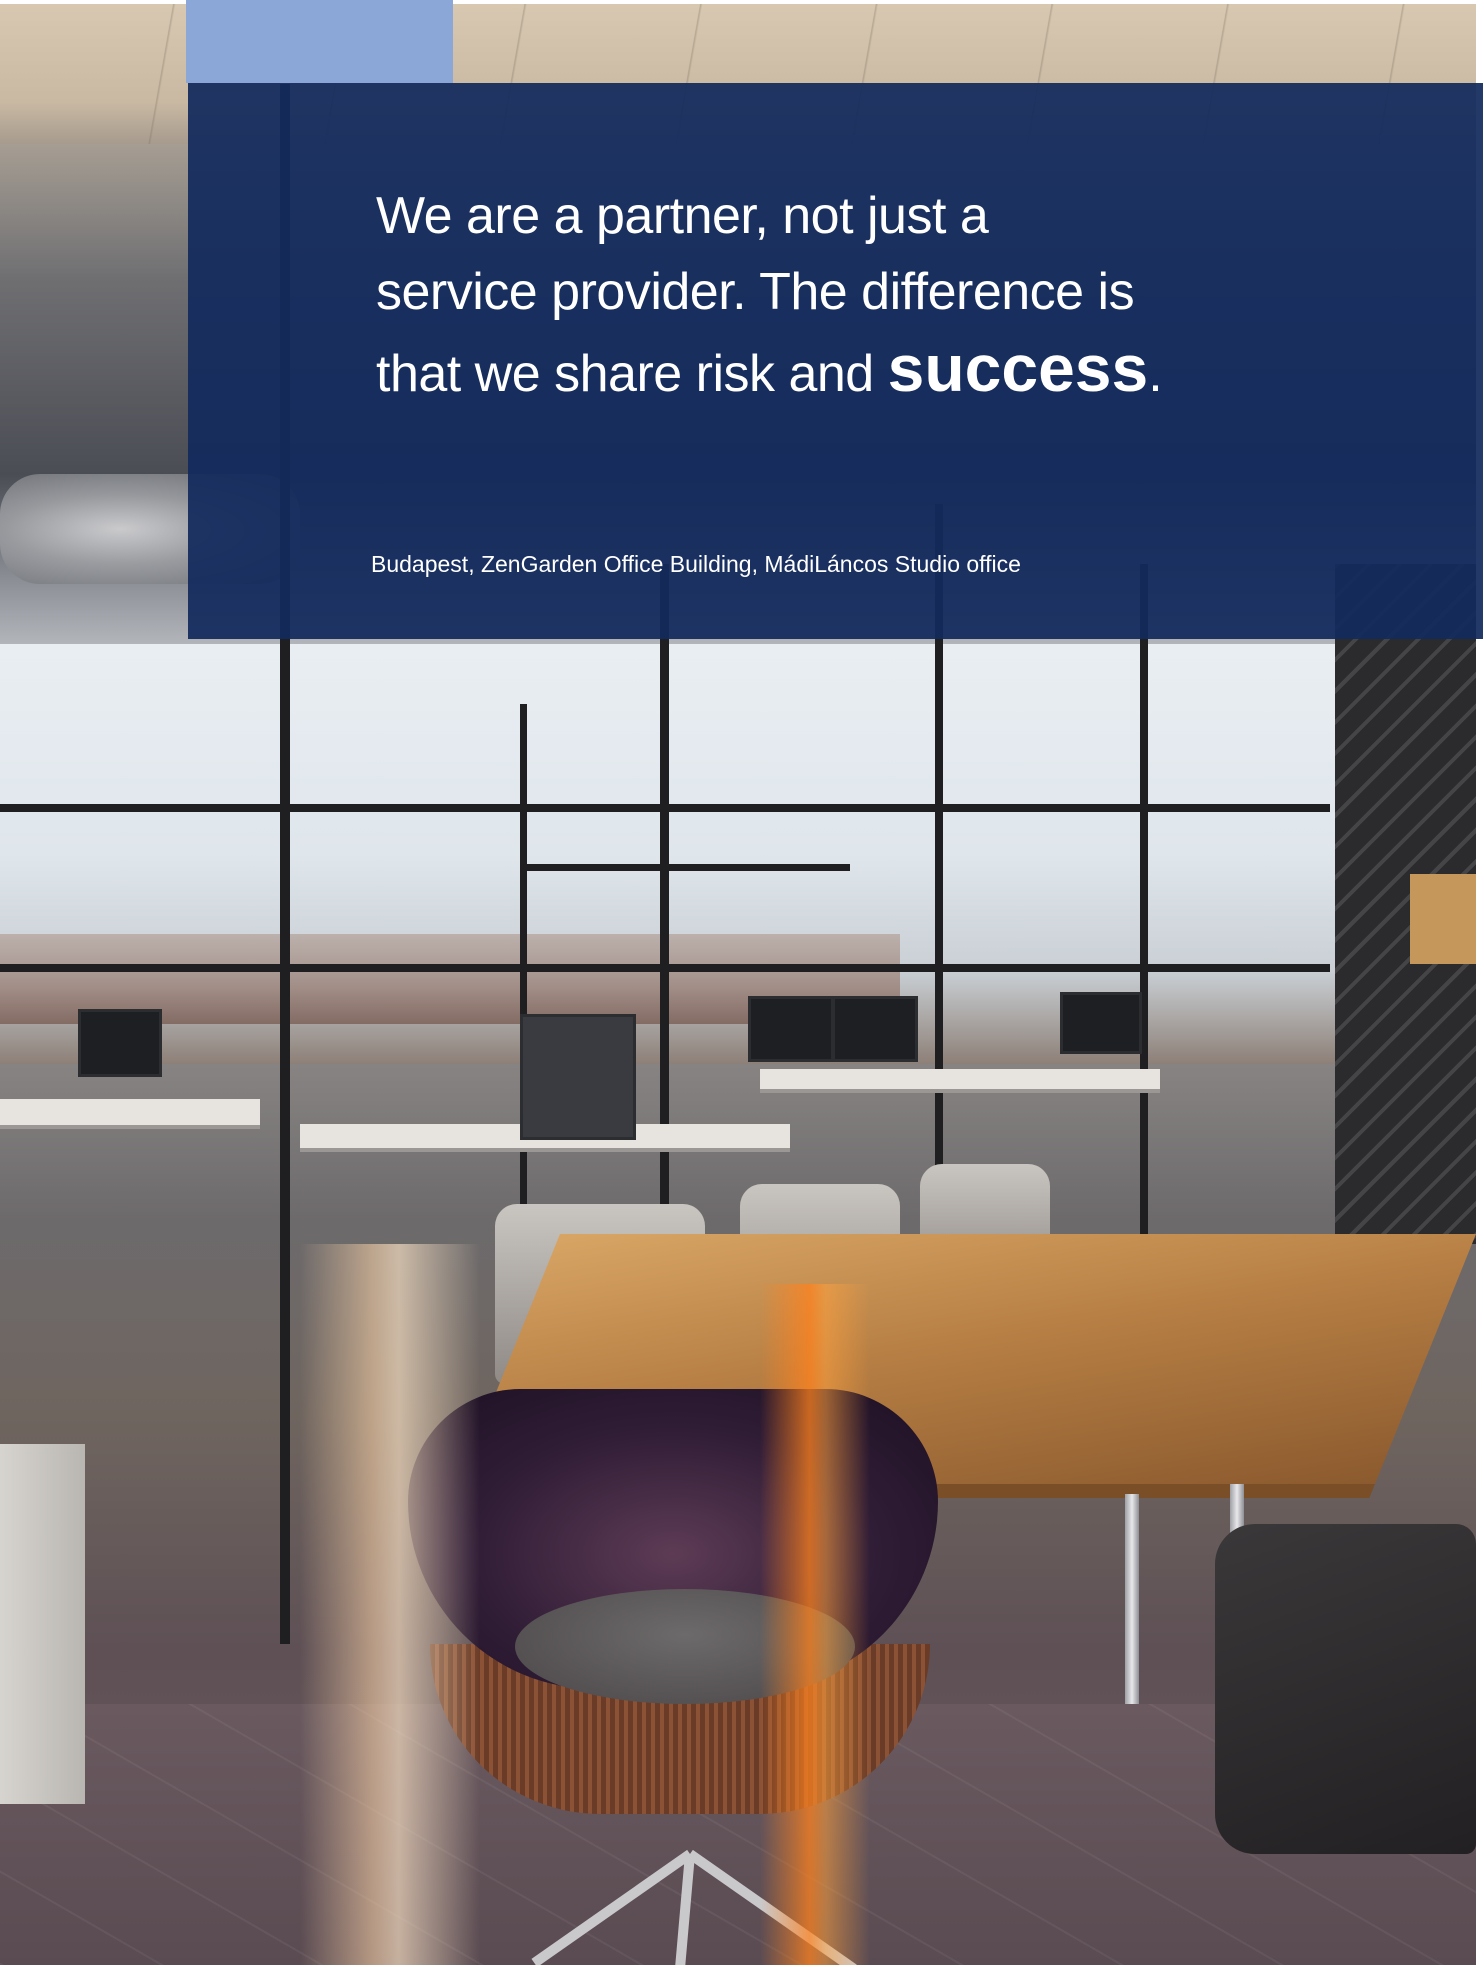  What do you see at coordinates (1155, 374) in the screenshot?
I see `quote-period: .` at bounding box center [1155, 374].